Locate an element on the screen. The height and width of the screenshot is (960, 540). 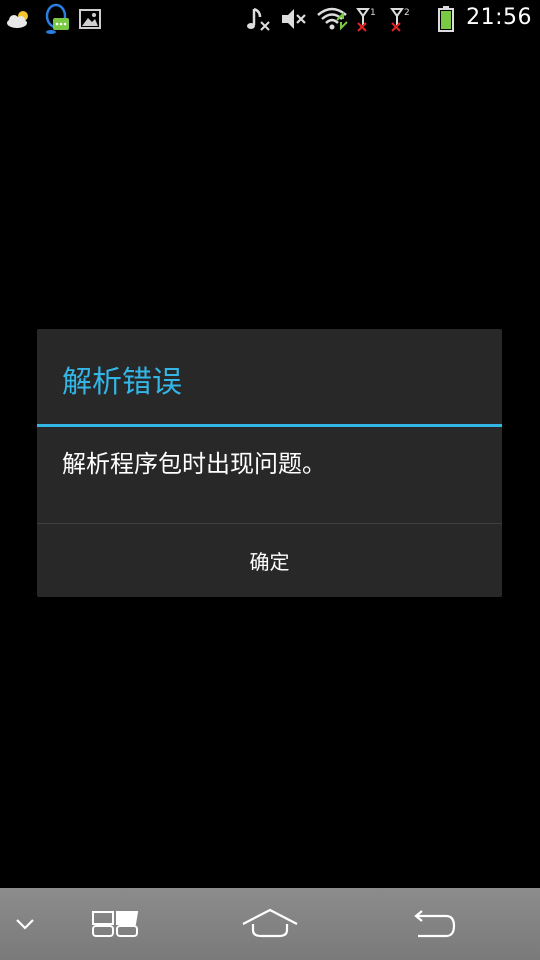
signal-sim1-no-service-icon: 1 is located at coordinates (366, 19).